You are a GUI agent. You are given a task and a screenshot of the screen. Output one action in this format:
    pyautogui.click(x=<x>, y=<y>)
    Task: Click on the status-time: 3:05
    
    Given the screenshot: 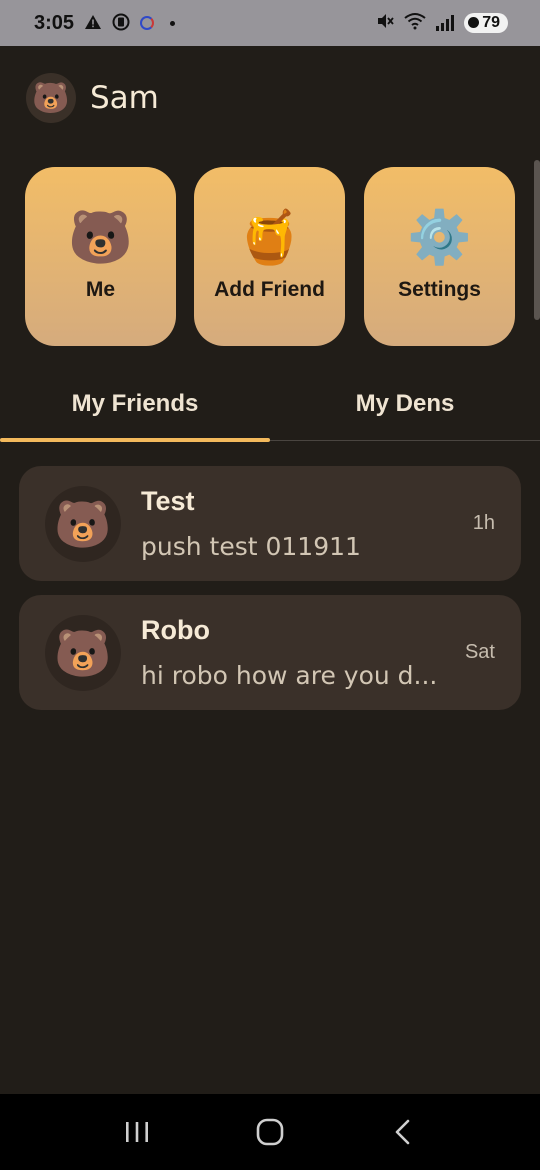 What is the action you would take?
    pyautogui.click(x=54, y=22)
    